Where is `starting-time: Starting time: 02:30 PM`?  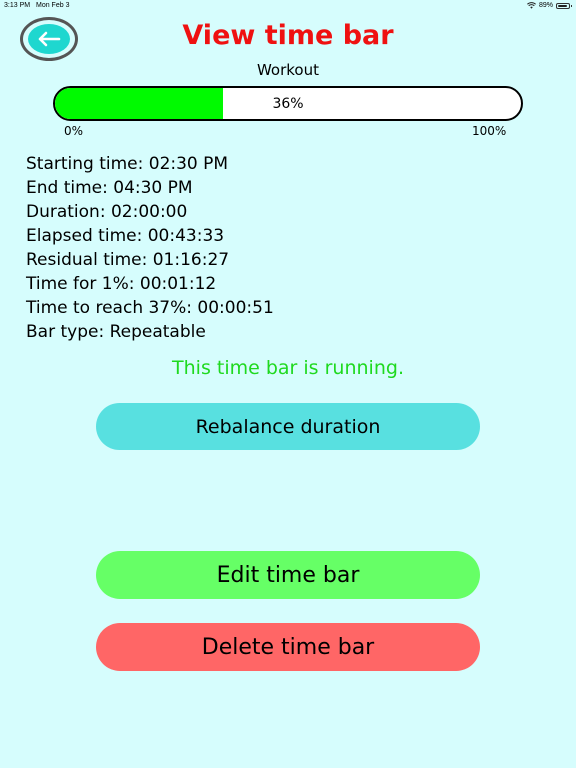 starting-time: Starting time: 02:30 PM is located at coordinates (127, 164).